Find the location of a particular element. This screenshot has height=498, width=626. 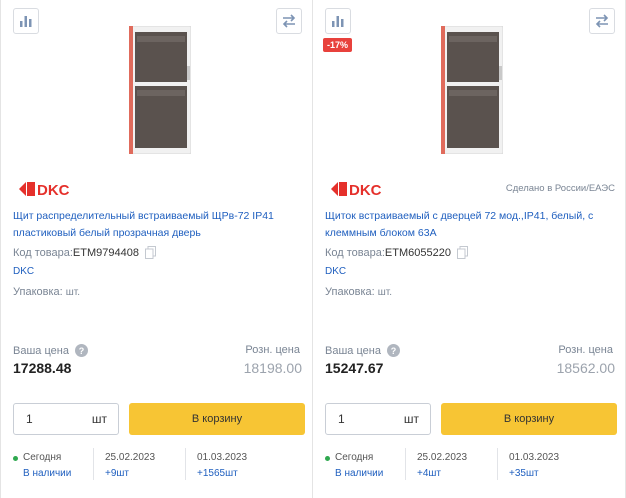

product-code-row: Код товара: ETM6055220 is located at coordinates (396, 252).